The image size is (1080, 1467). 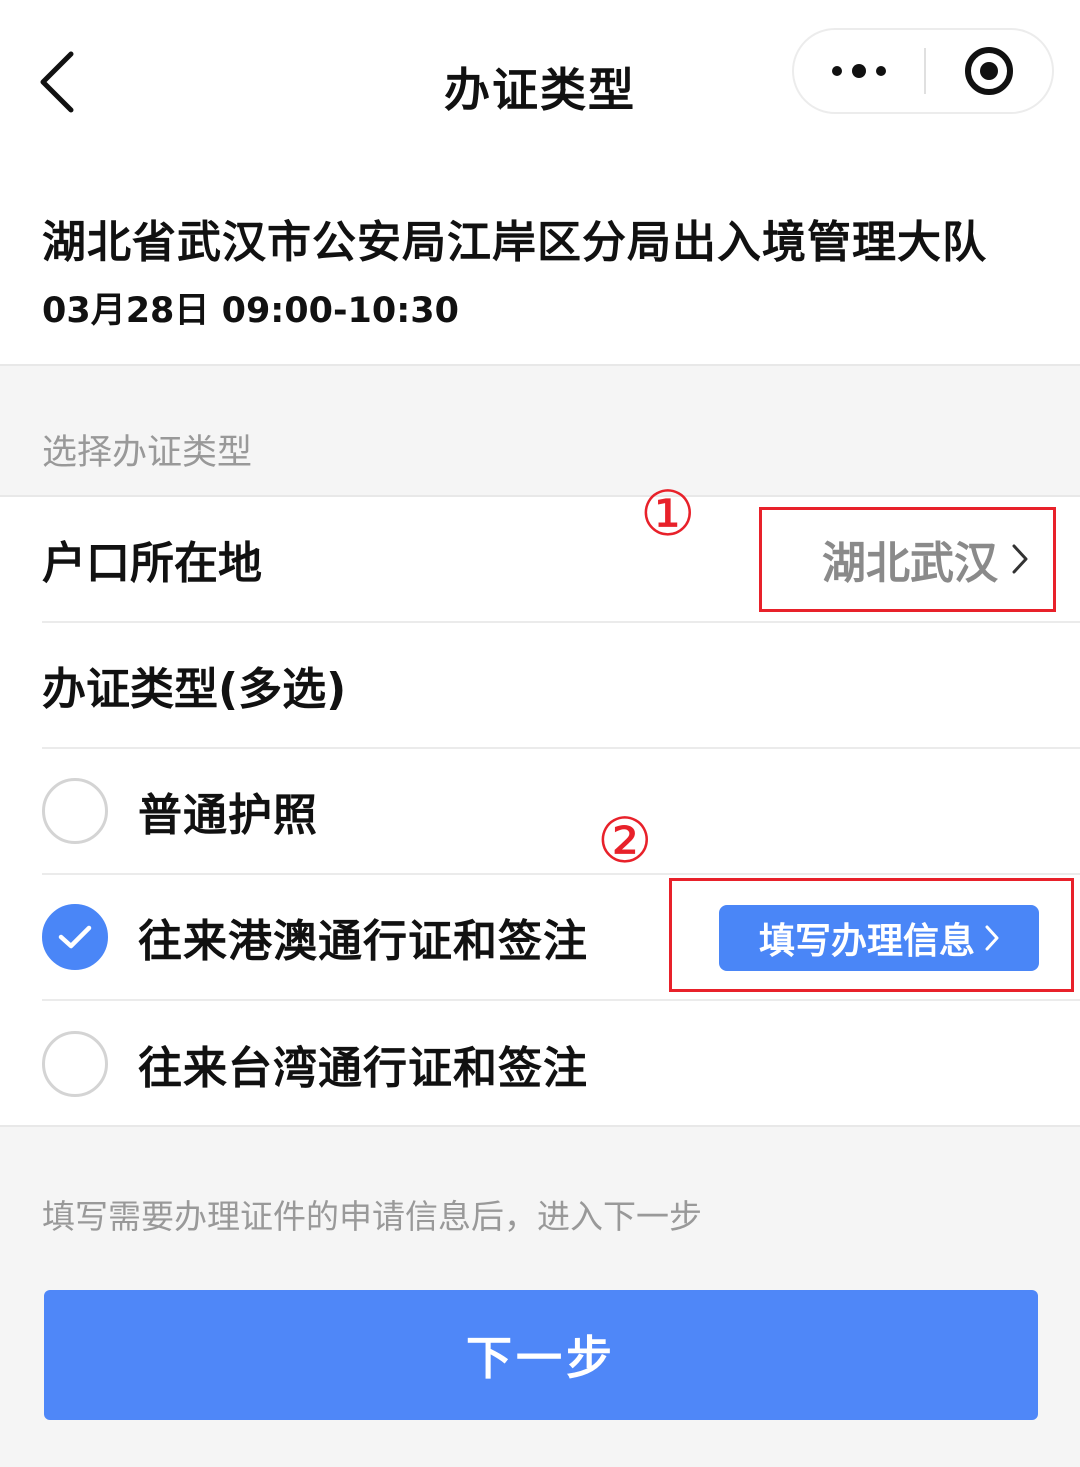 I want to click on option-row-taiwan: 往来台湾通行证和签注, so click(x=561, y=1064).